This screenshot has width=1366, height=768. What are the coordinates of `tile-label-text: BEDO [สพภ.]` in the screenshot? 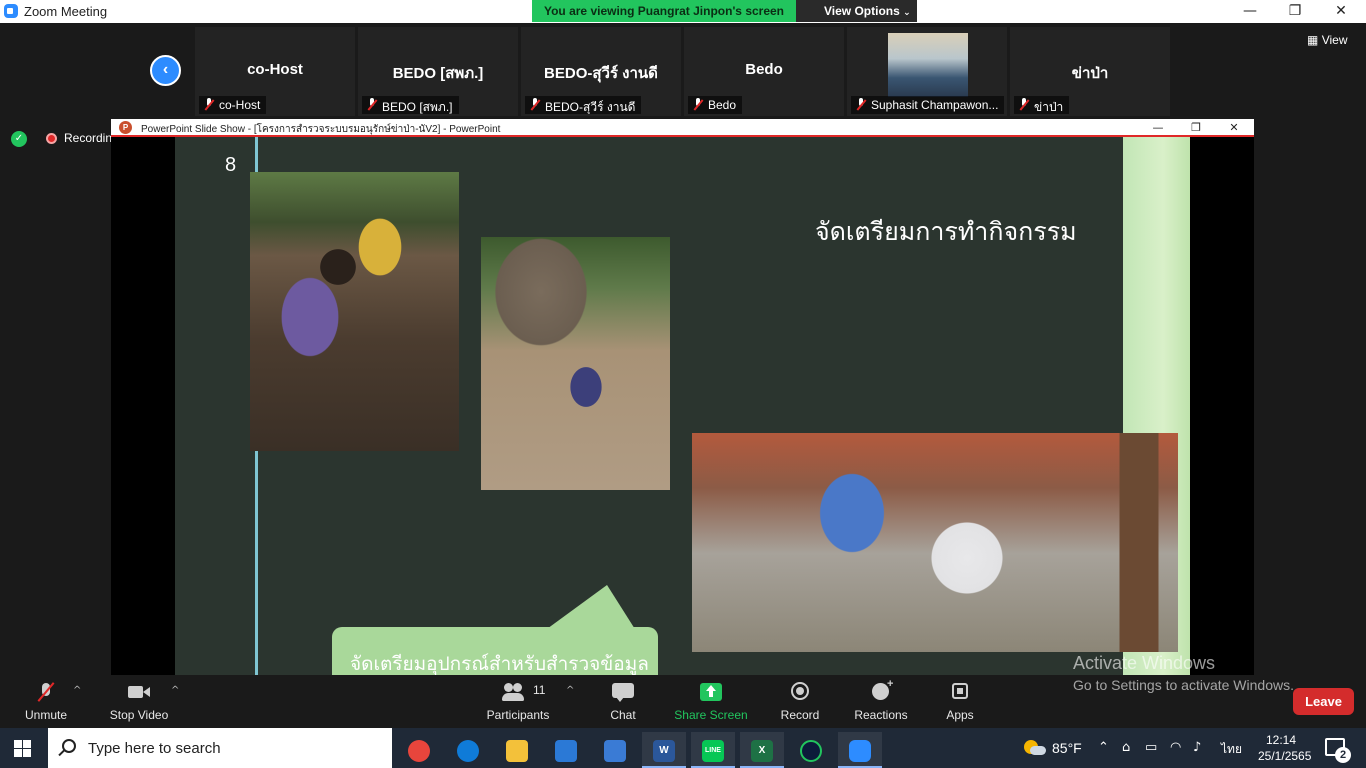 It's located at (417, 107).